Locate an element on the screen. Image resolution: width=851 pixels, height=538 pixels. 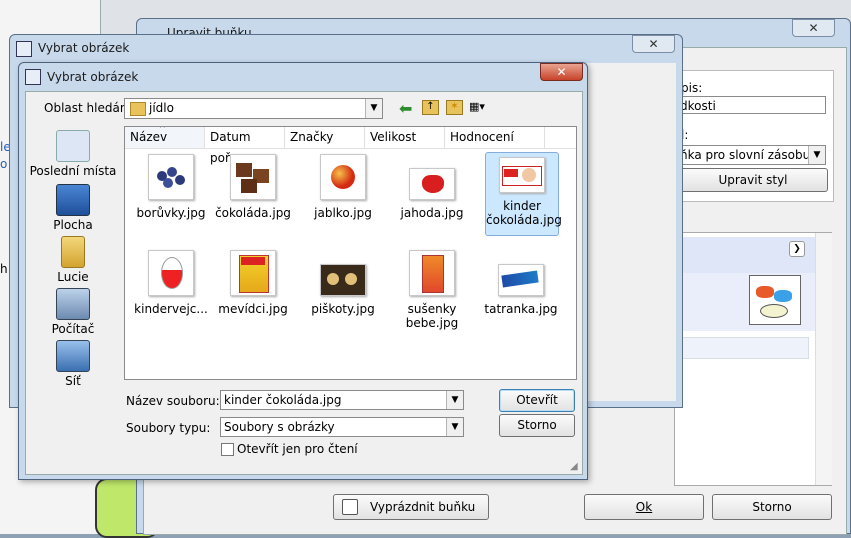
file-item-tatranka: tatranka.jpg is located at coordinates (521, 283).